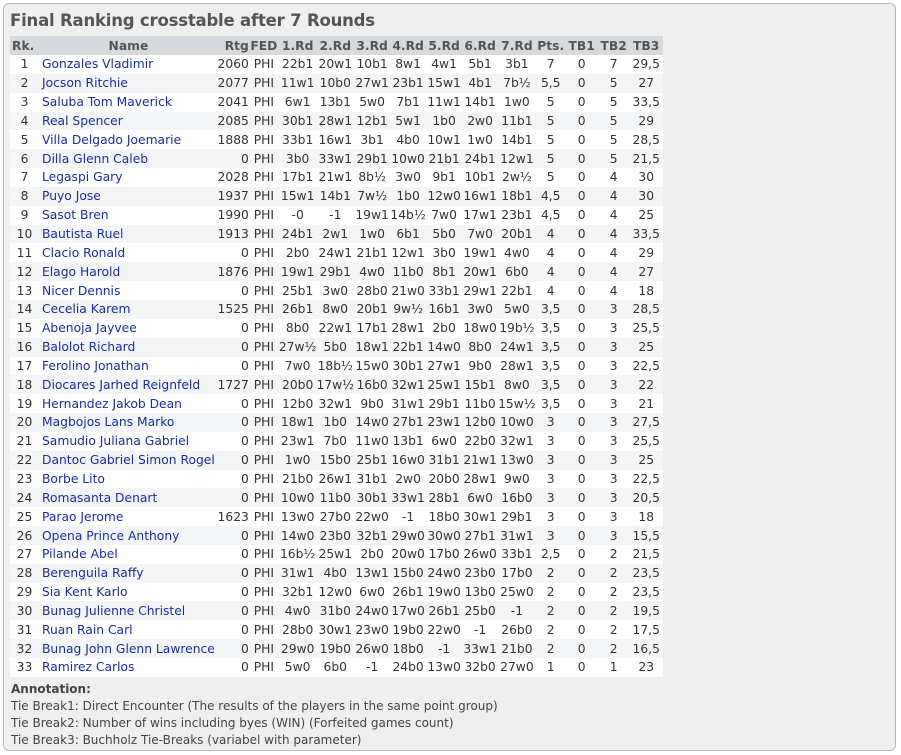 The image size is (901, 755). What do you see at coordinates (89, 328) in the screenshot?
I see `player-name-link: Abenoja Jayvee` at bounding box center [89, 328].